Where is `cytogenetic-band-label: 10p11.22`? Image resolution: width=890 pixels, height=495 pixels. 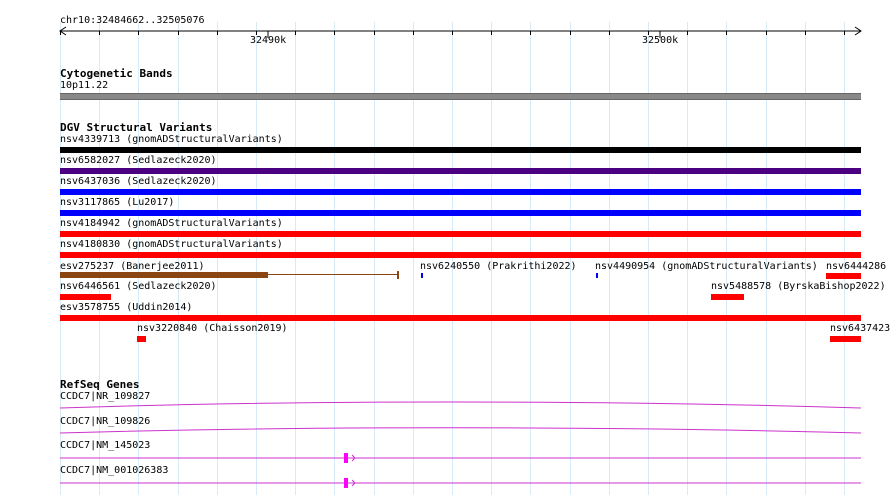 cytogenetic-band-label: 10p11.22 is located at coordinates (84, 85).